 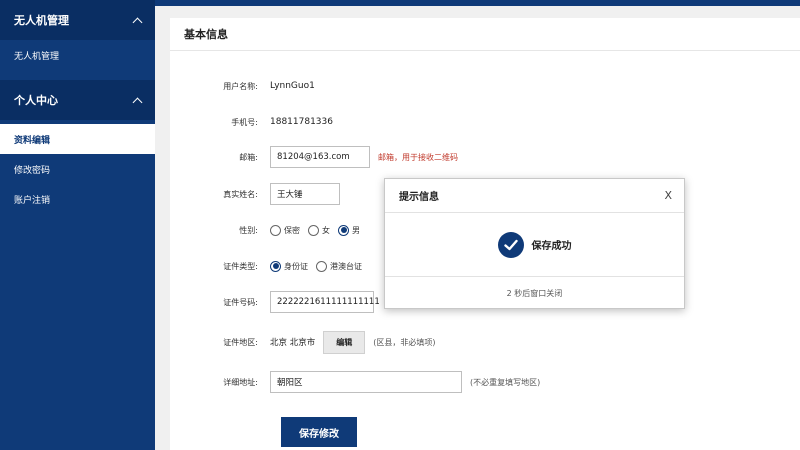 What do you see at coordinates (240, 342) in the screenshot?
I see `idregion-label: 证件地区:` at bounding box center [240, 342].